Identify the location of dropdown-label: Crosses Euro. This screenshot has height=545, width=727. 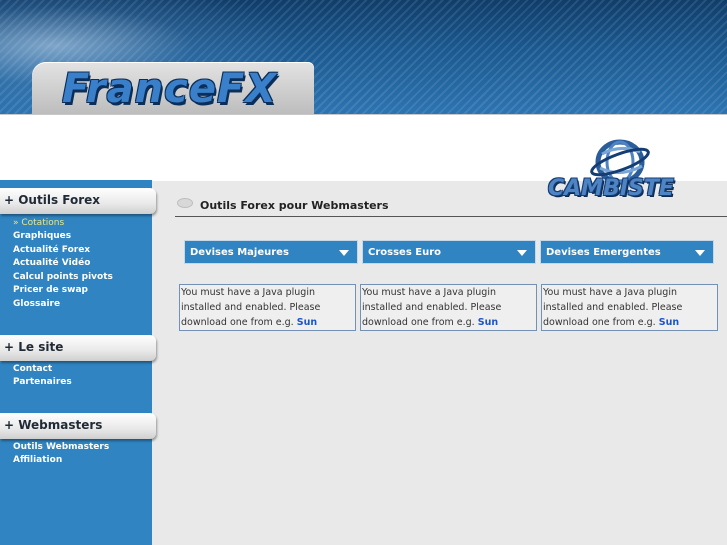
(405, 252).